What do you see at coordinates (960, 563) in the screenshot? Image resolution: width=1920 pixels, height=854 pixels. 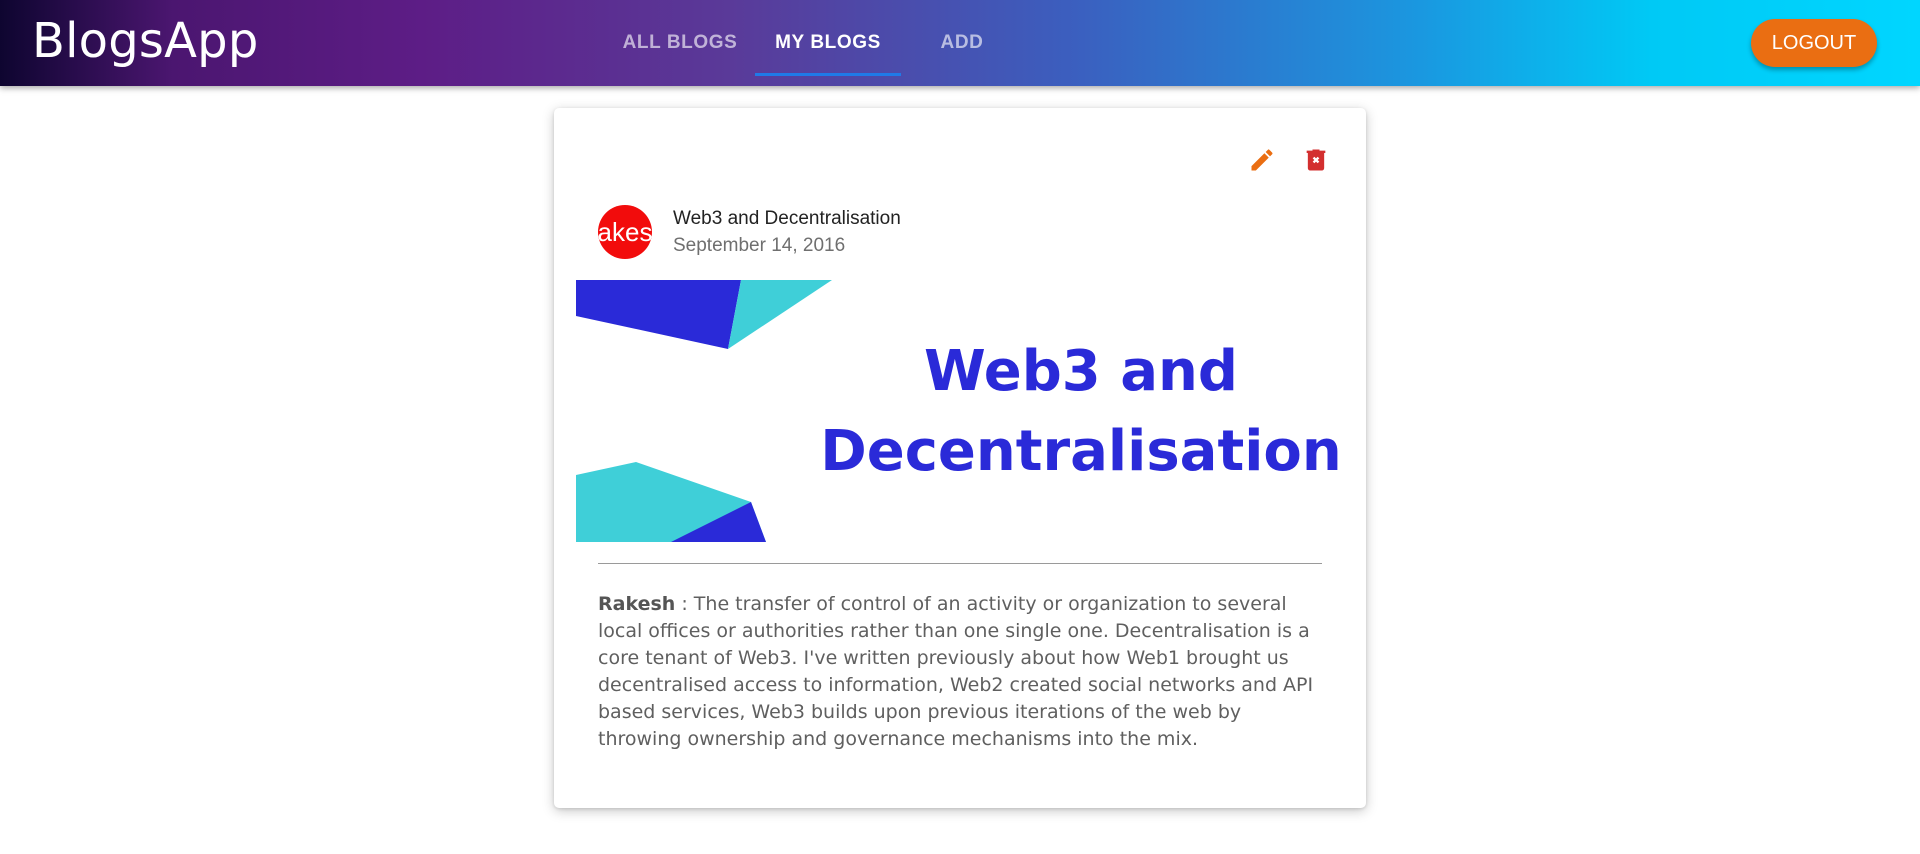 I see `content-divider` at bounding box center [960, 563].